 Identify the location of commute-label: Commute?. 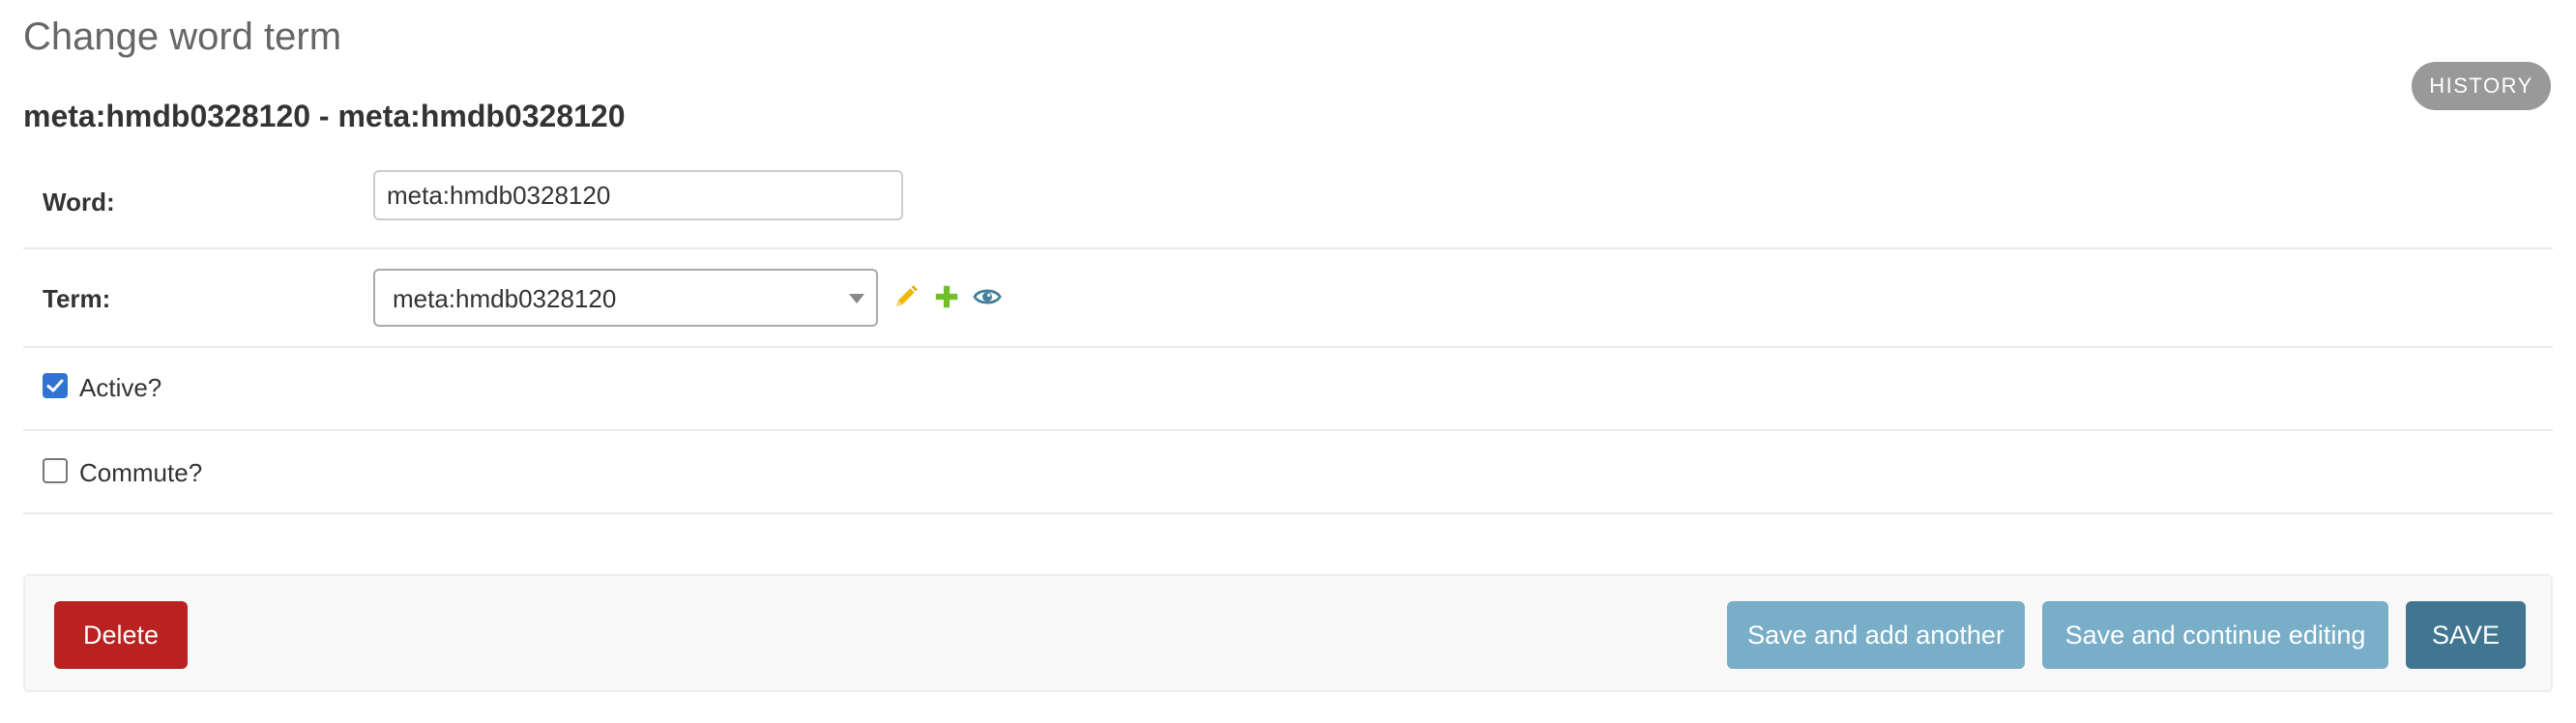
(140, 473).